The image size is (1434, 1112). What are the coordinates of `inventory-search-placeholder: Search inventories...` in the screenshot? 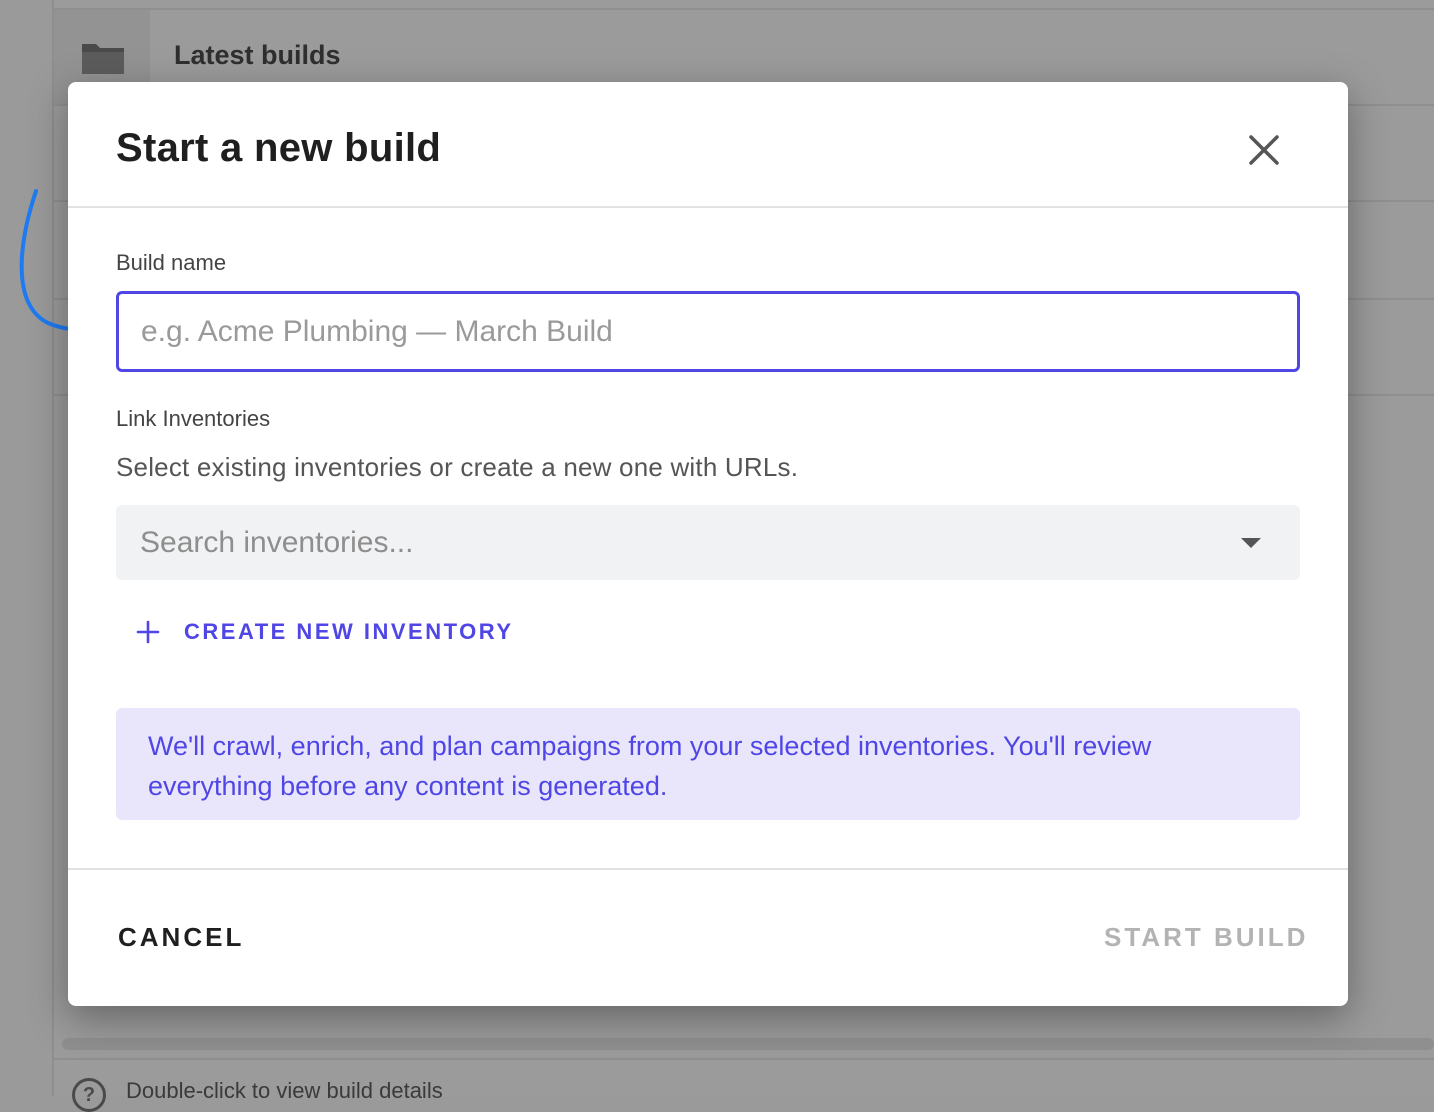 It's located at (277, 542).